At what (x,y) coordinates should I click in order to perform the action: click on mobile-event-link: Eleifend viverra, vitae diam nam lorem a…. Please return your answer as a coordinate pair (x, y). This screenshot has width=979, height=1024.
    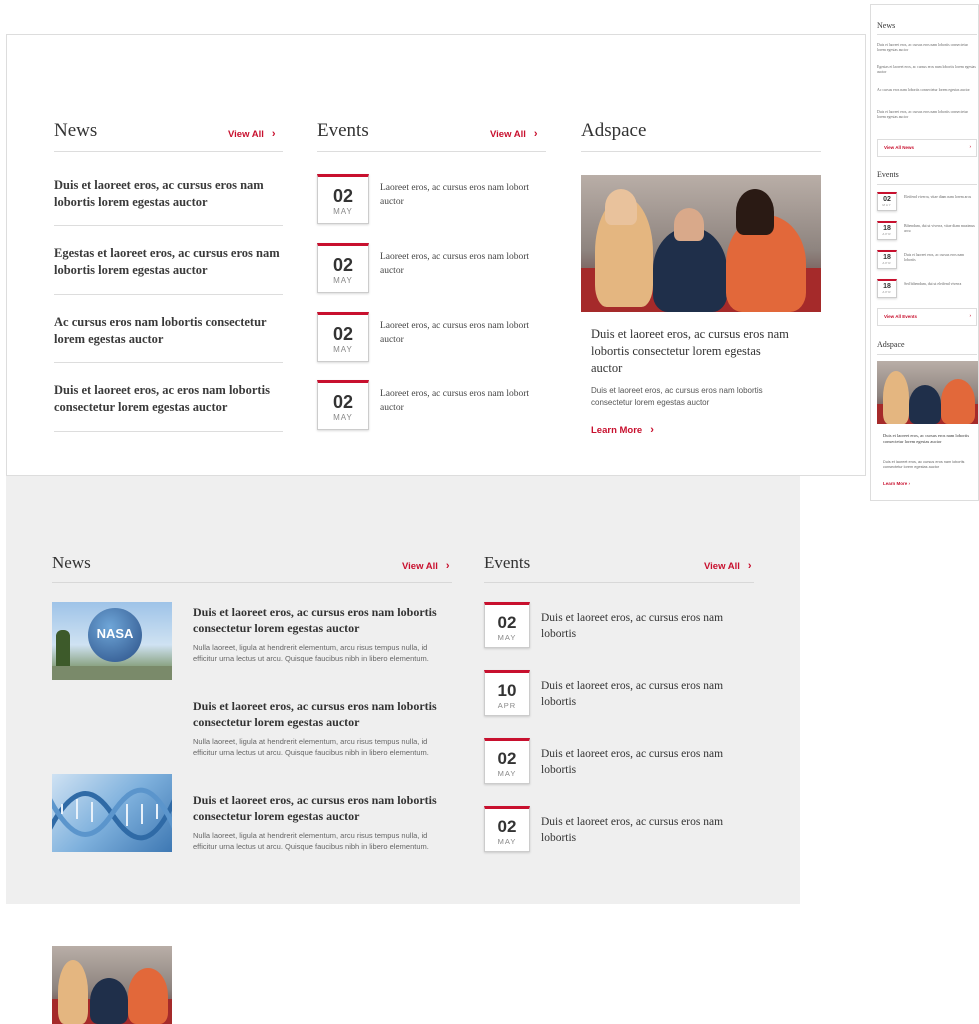
    Looking at the image, I should click on (940, 197).